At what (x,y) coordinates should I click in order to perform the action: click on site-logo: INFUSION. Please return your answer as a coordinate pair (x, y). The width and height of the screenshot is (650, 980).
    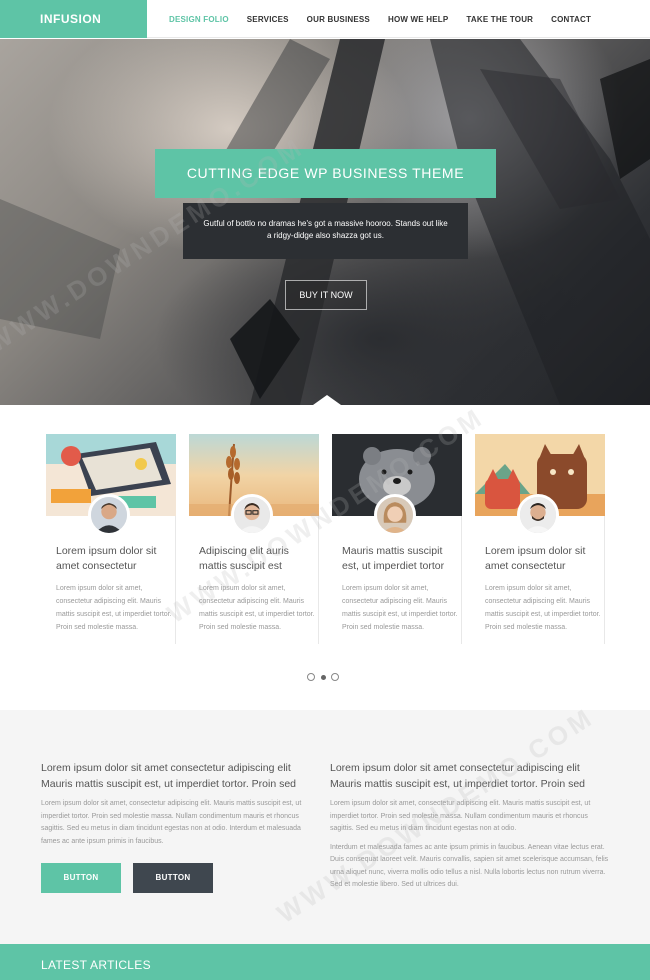
    Looking at the image, I should click on (73, 19).